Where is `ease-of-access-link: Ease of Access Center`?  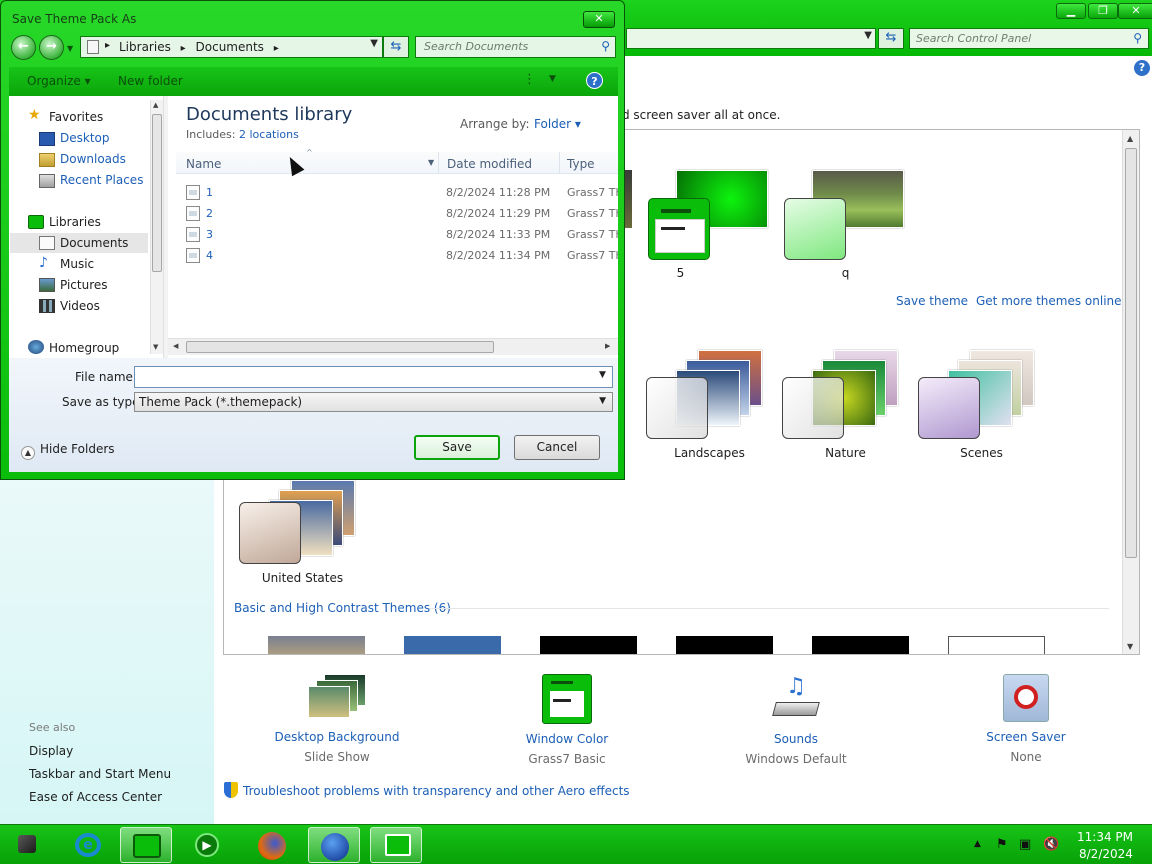 ease-of-access-link: Ease of Access Center is located at coordinates (95, 797).